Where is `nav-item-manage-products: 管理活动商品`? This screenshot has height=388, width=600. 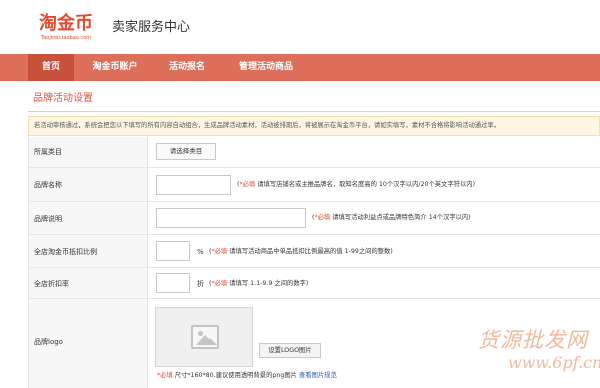 nav-item-manage-products: 管理活动商品 is located at coordinates (266, 67).